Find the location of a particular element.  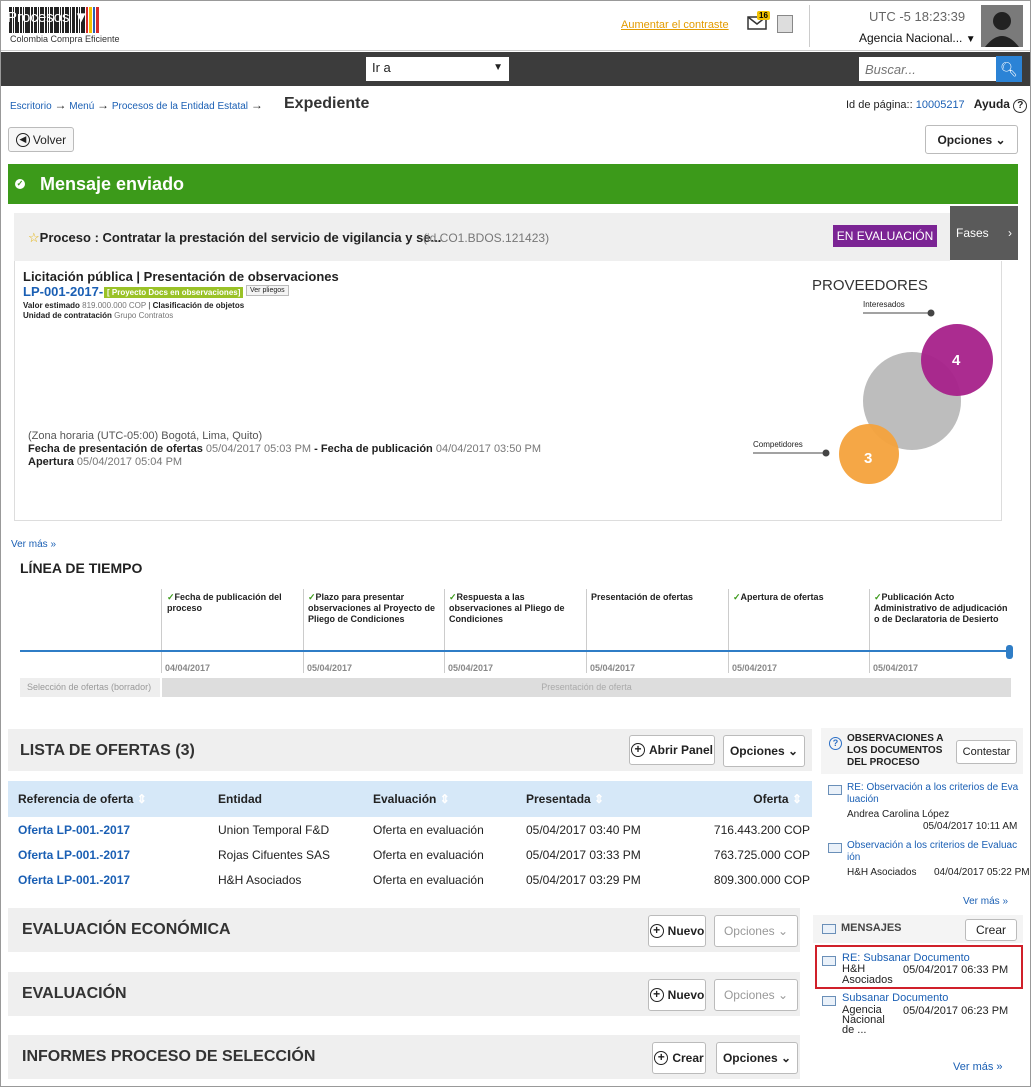

reports-options-button: Opciones ⌄ is located at coordinates (757, 1058).